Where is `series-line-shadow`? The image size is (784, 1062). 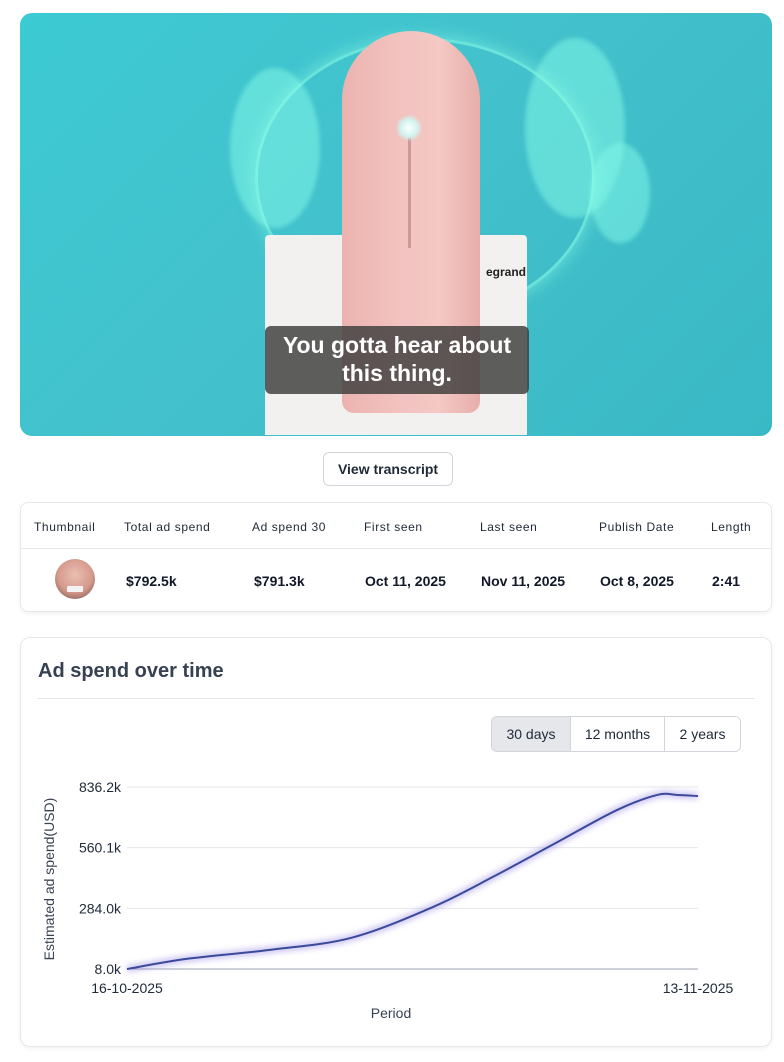
series-line-shadow is located at coordinates (412, 881).